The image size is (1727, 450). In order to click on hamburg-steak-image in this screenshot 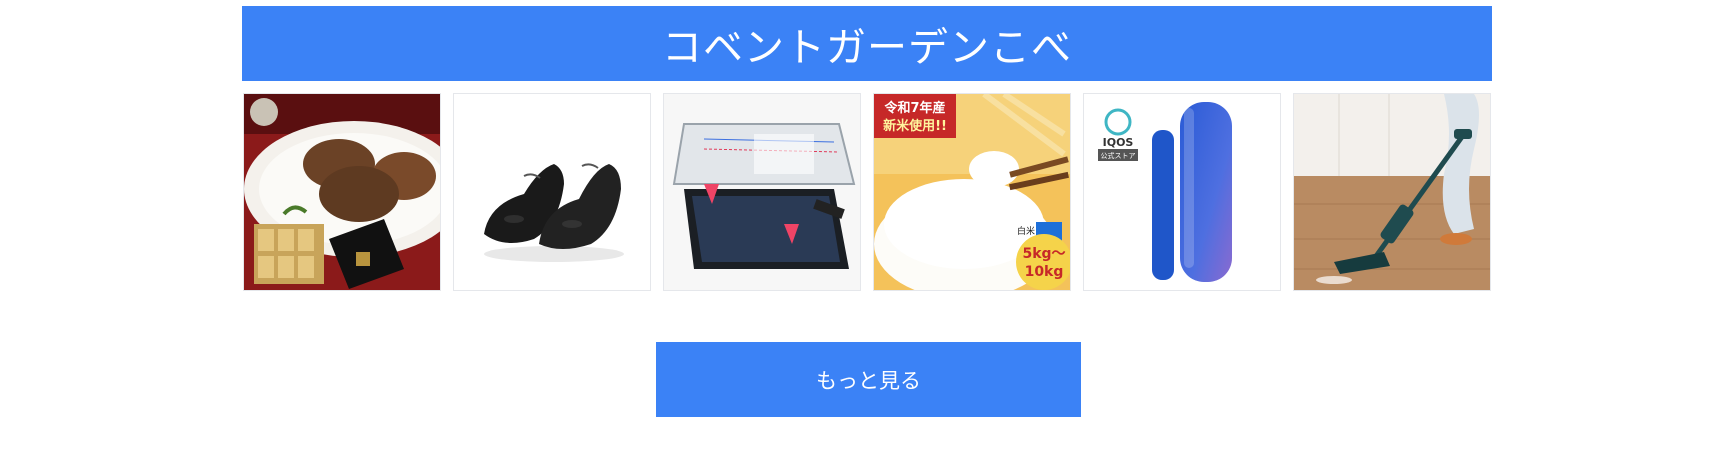, I will do `click(342, 192)`.